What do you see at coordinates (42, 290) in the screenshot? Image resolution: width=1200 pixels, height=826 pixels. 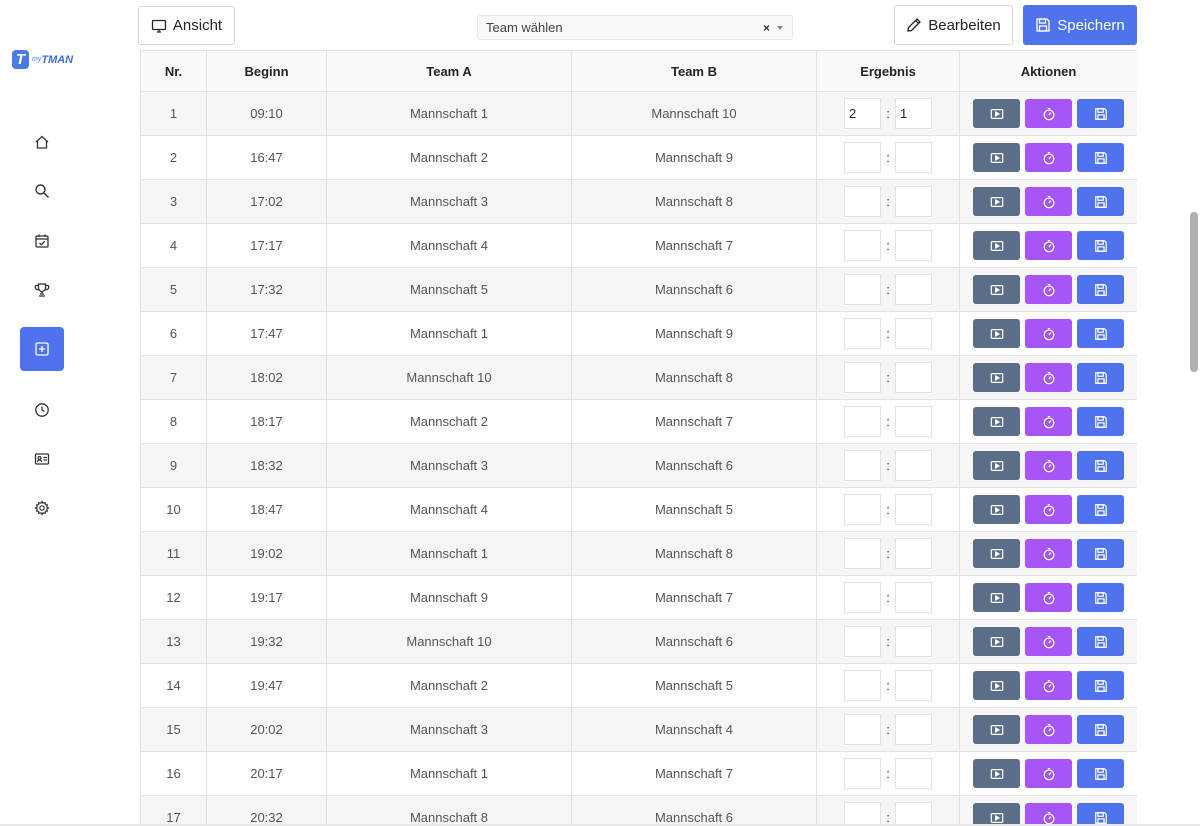 I see `nav-trophy` at bounding box center [42, 290].